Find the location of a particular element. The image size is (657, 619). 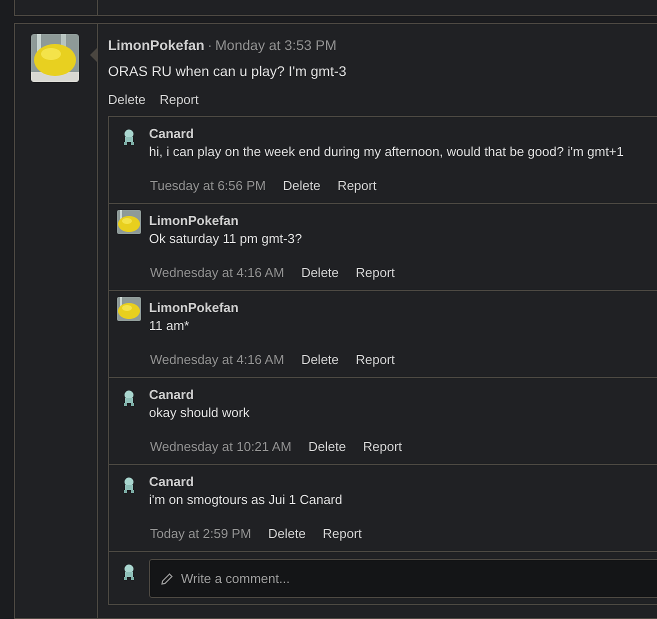

comment-time: Today at 2:59 PM is located at coordinates (201, 533).